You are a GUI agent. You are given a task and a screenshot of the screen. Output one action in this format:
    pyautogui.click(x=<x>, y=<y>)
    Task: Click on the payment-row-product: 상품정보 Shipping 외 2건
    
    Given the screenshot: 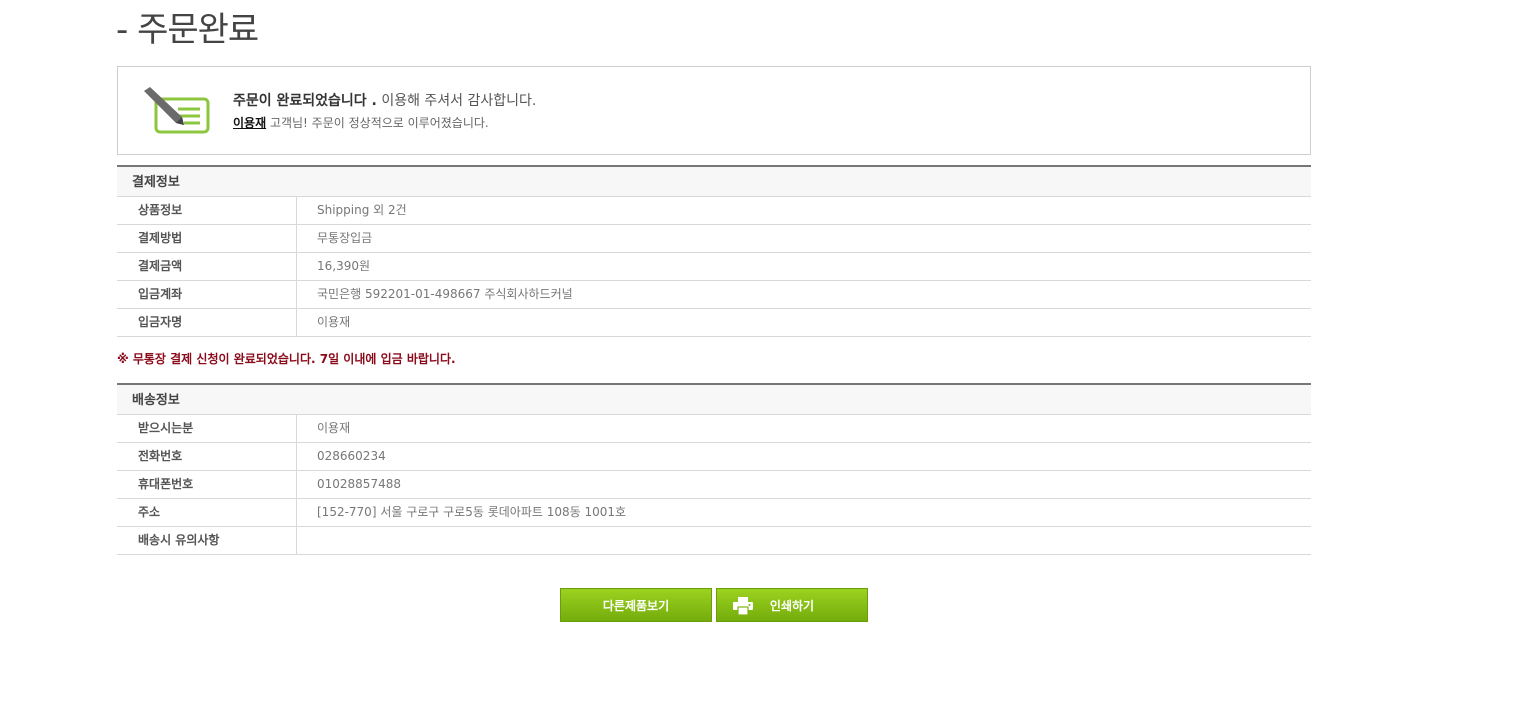 What is the action you would take?
    pyautogui.click(x=714, y=211)
    